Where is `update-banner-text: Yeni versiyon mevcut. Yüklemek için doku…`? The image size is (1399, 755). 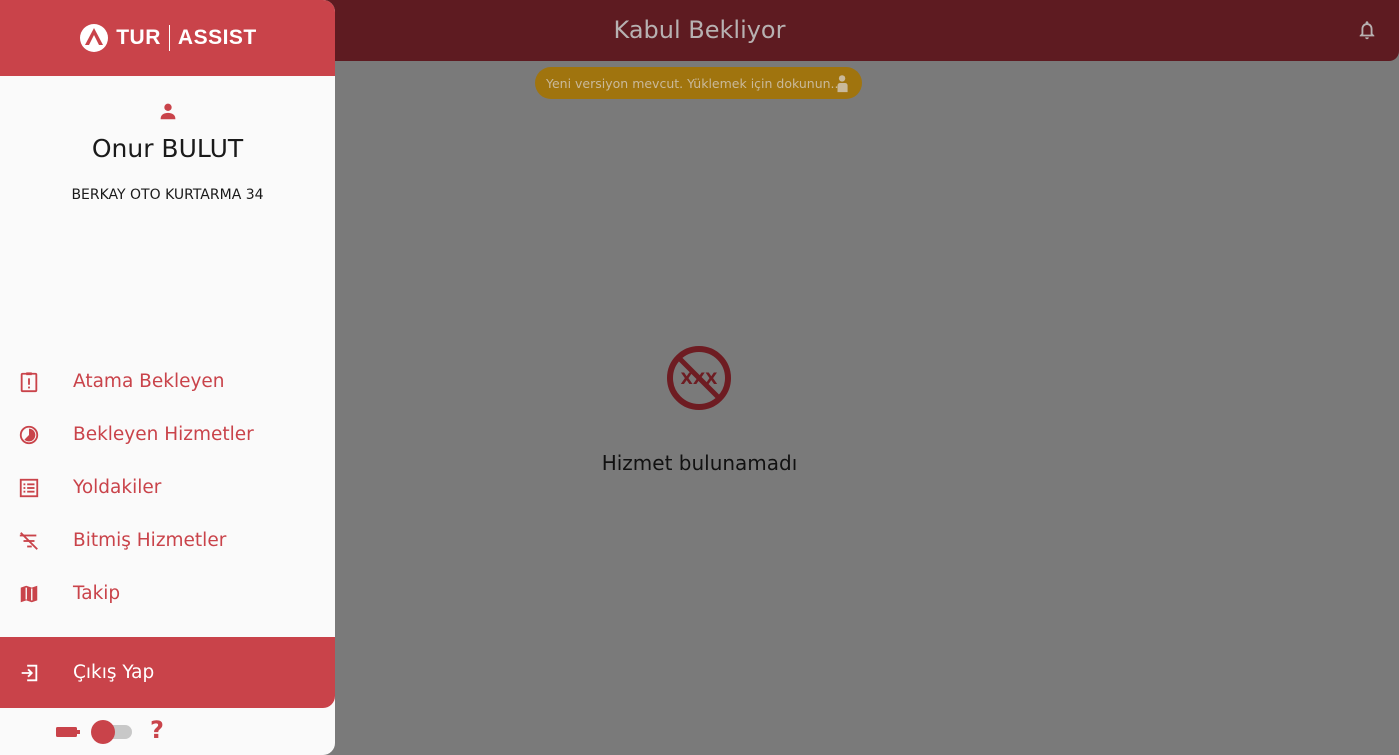
update-banner-text: Yeni versiyon mevcut. Yüklemek için doku… is located at coordinates (694, 83).